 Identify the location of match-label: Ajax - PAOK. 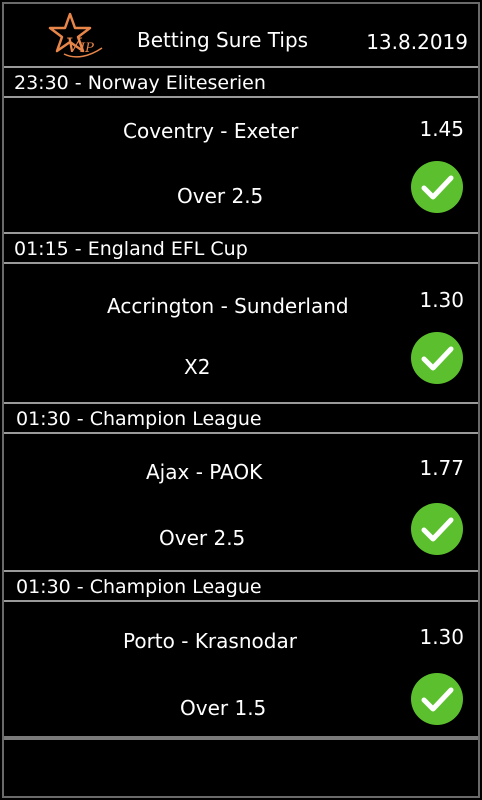
(204, 472).